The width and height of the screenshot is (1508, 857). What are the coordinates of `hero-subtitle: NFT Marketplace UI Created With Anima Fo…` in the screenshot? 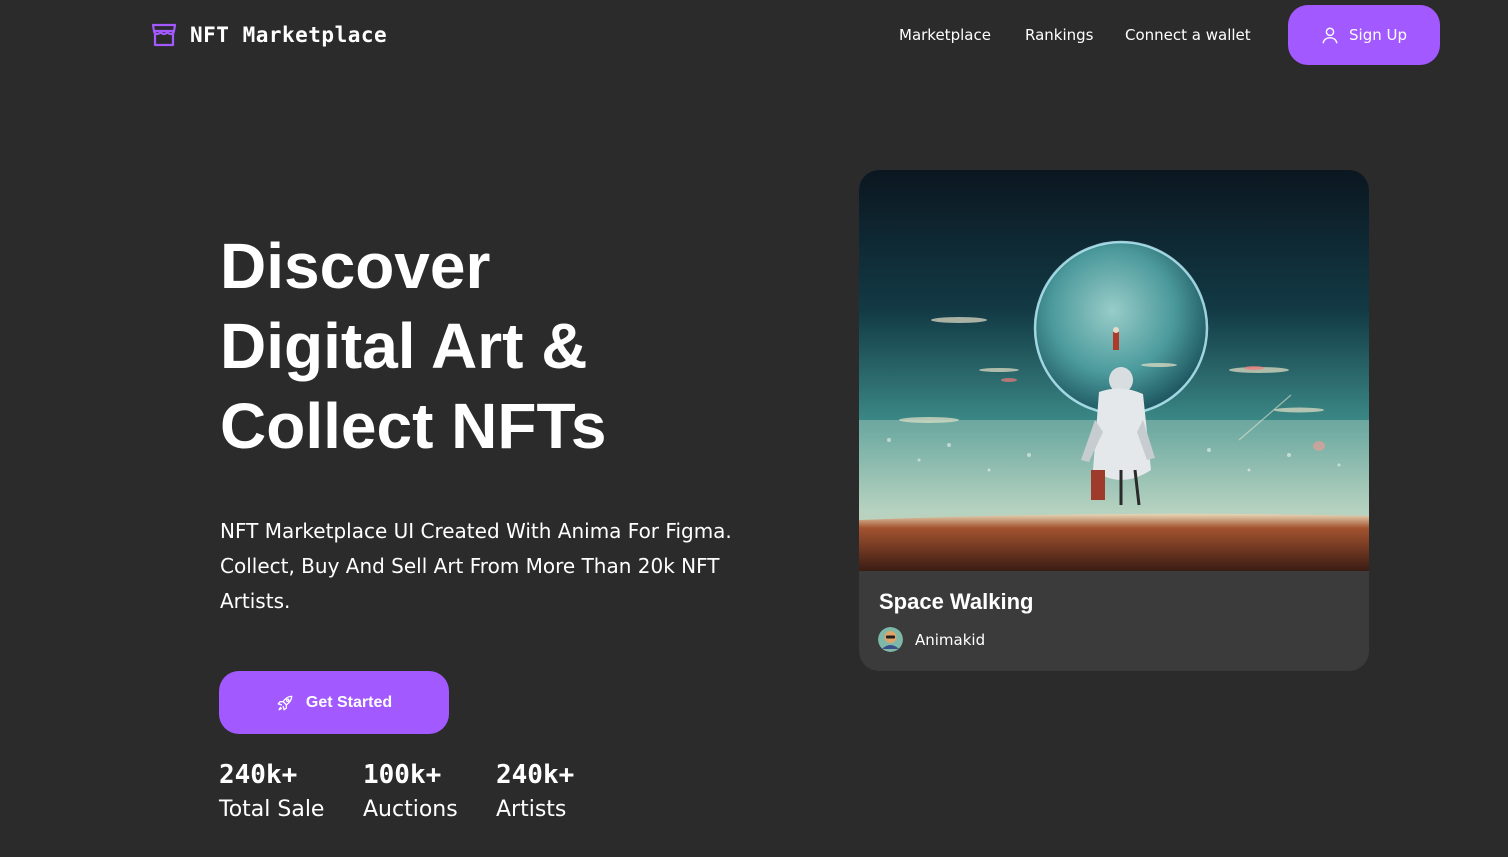 It's located at (505, 566).